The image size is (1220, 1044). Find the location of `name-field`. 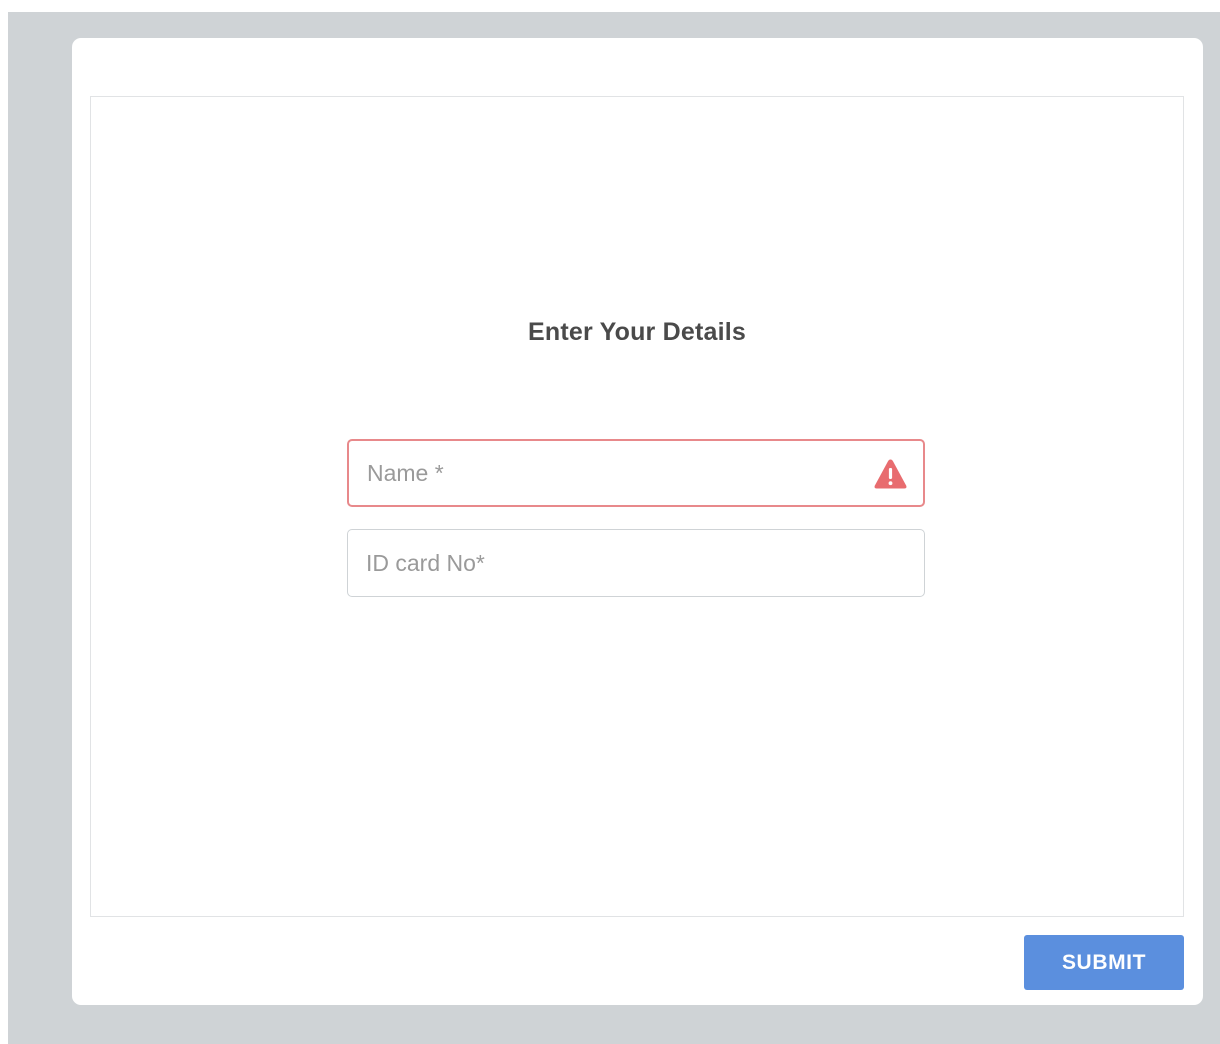

name-field is located at coordinates (636, 473).